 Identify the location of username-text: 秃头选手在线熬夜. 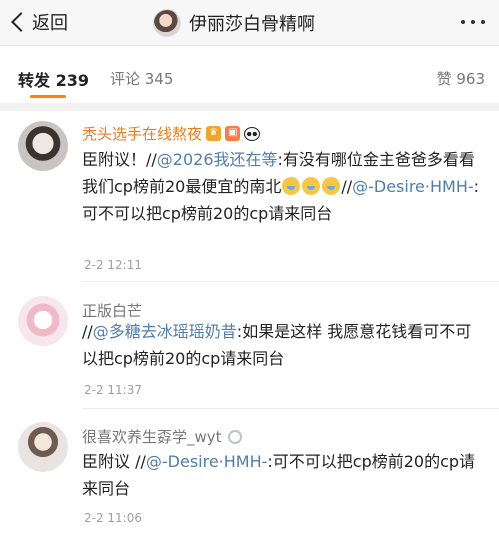
(142, 134).